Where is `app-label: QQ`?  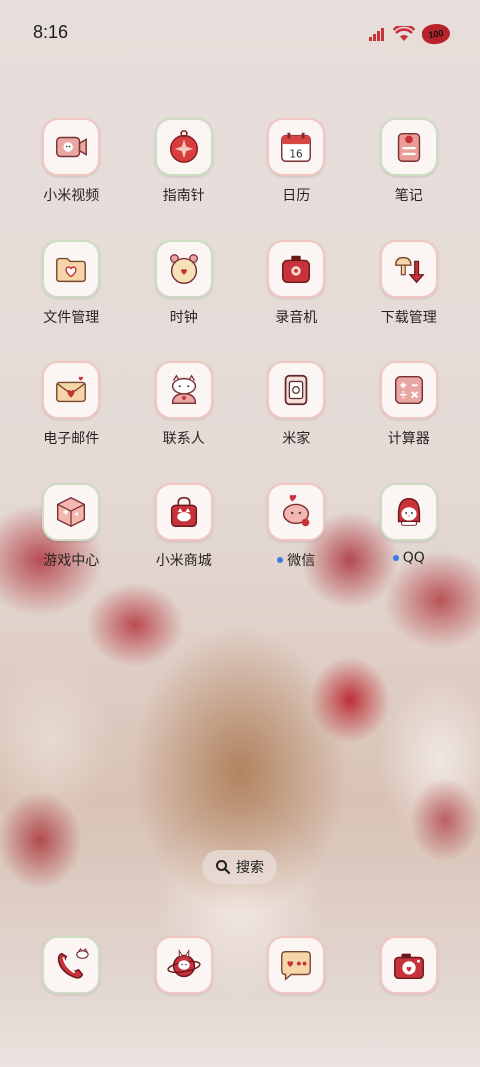
app-label: QQ is located at coordinates (413, 558).